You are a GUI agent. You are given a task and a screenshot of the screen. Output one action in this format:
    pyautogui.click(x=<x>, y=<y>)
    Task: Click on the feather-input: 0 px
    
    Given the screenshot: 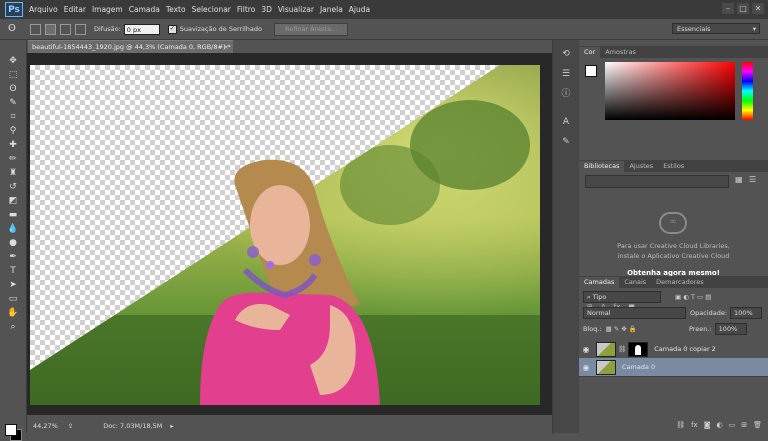 What is the action you would take?
    pyautogui.click(x=141, y=29)
    